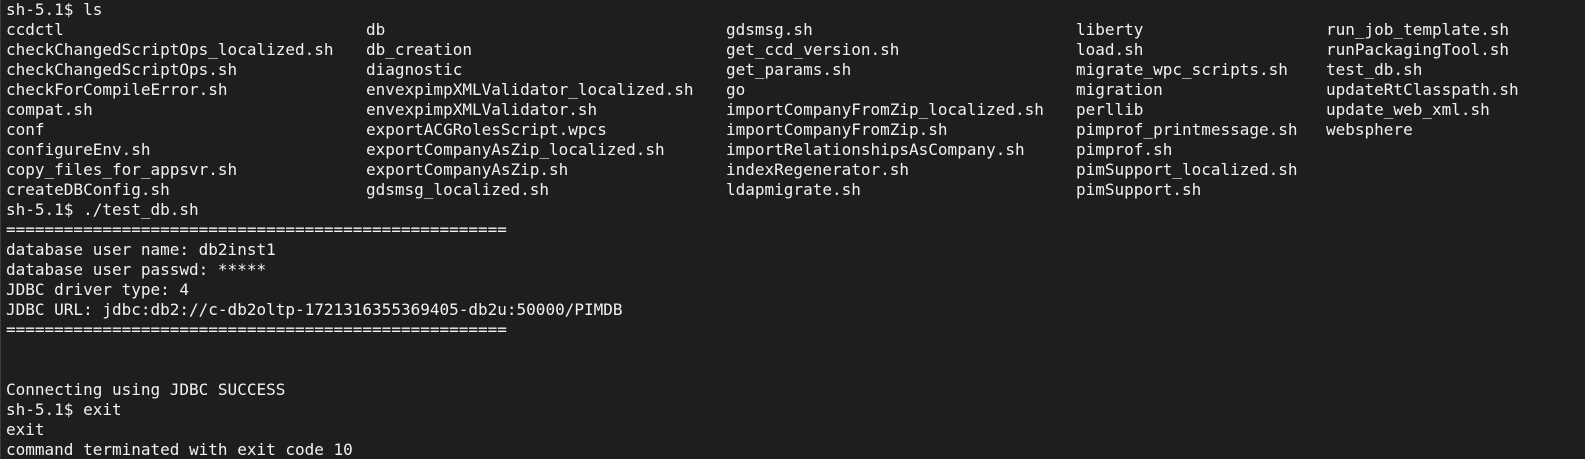 Image resolution: width=1585 pixels, height=459 pixels. What do you see at coordinates (458, 189) in the screenshot?
I see `ls-entry: gdsmsg_localized.sh` at bounding box center [458, 189].